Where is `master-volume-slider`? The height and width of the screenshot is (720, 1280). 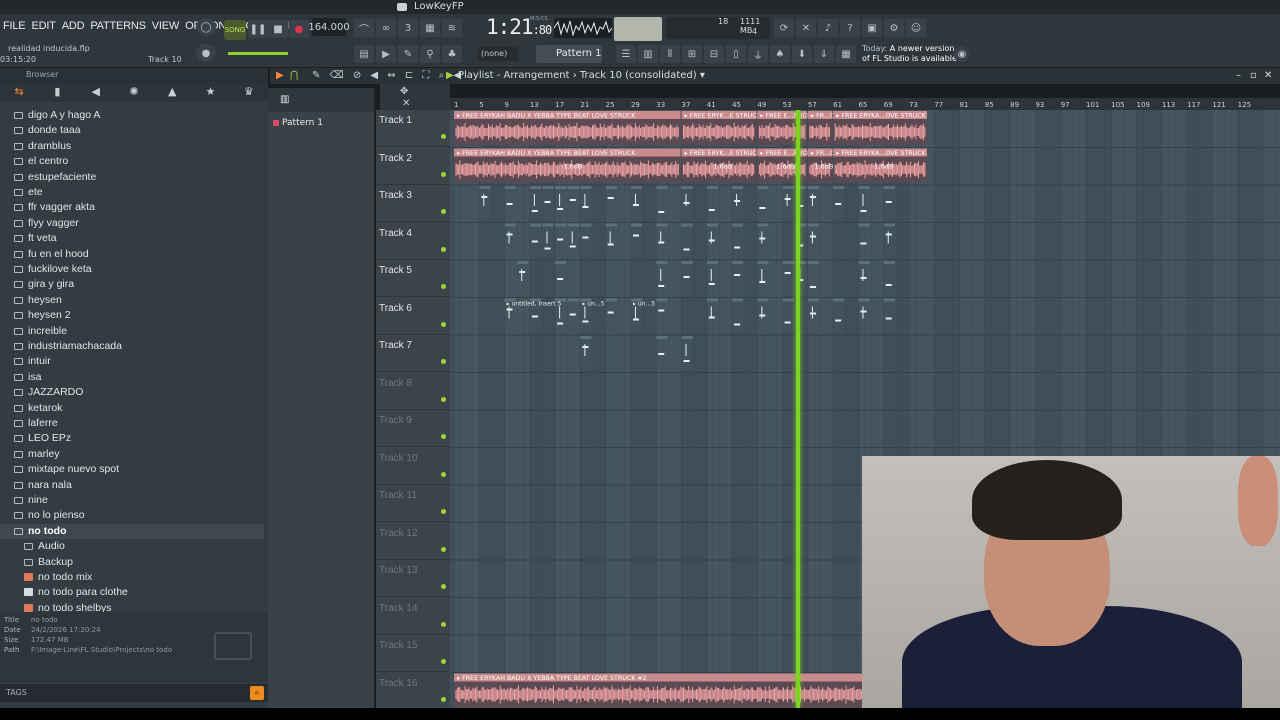
master-volume-slider is located at coordinates (258, 53).